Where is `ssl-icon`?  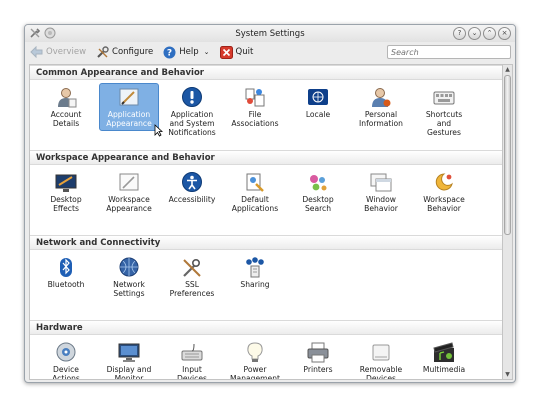
ssl-icon is located at coordinates (192, 267).